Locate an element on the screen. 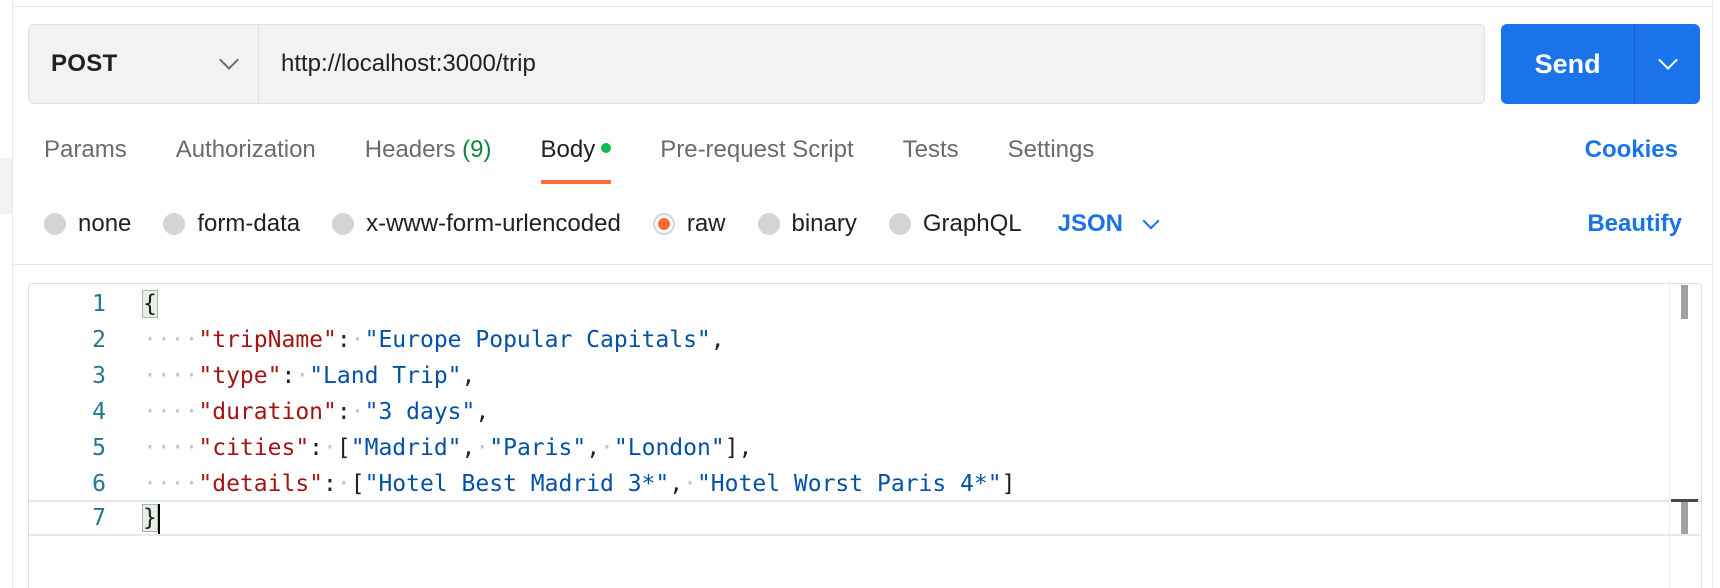 The width and height of the screenshot is (1720, 588). radio-label: form-data is located at coordinates (249, 223).